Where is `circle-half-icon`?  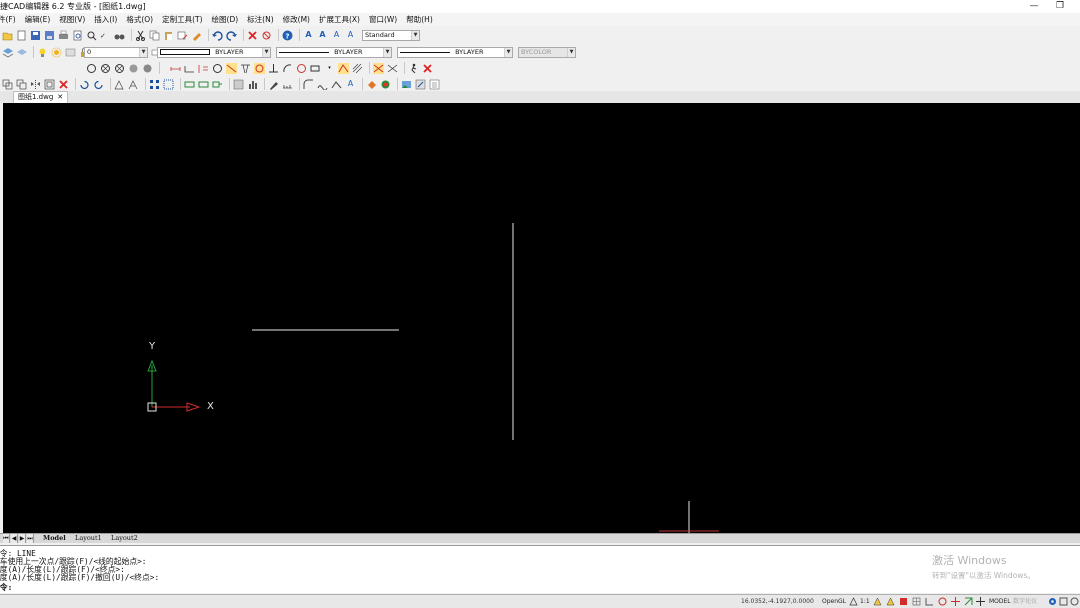 circle-half-icon is located at coordinates (133, 68).